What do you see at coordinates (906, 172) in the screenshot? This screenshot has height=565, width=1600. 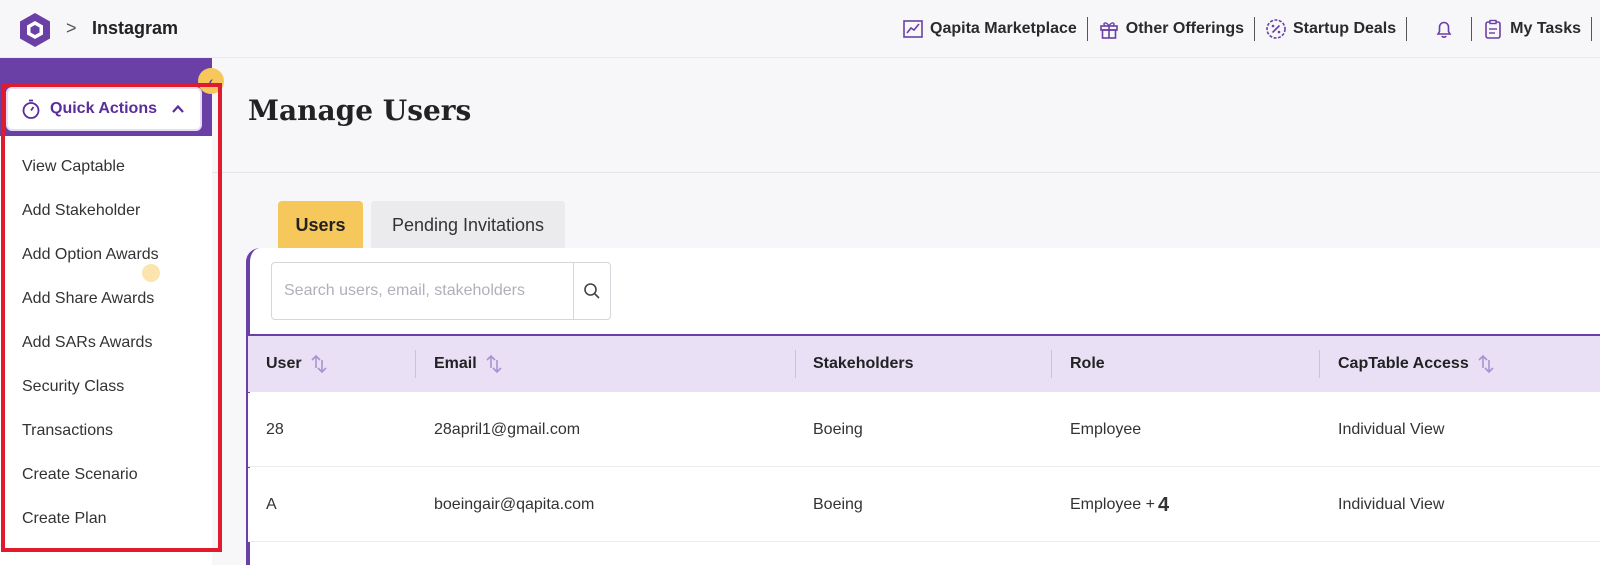 I see `header-divider` at bounding box center [906, 172].